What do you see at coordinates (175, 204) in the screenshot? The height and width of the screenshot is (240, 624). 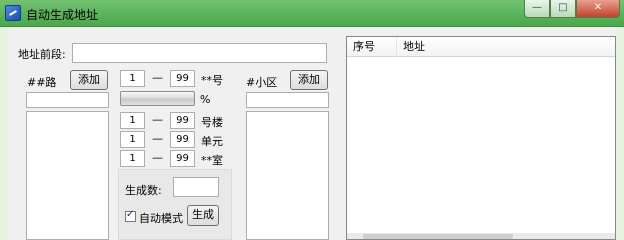 I see `generate-group: 生成数: 自动模式 生成` at bounding box center [175, 204].